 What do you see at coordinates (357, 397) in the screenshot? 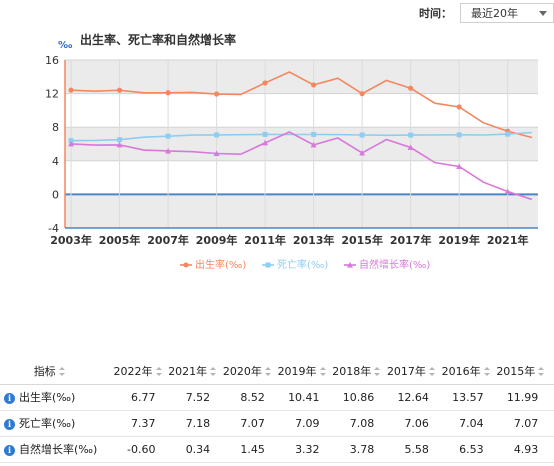
I see `table-cell: 10.86` at bounding box center [357, 397].